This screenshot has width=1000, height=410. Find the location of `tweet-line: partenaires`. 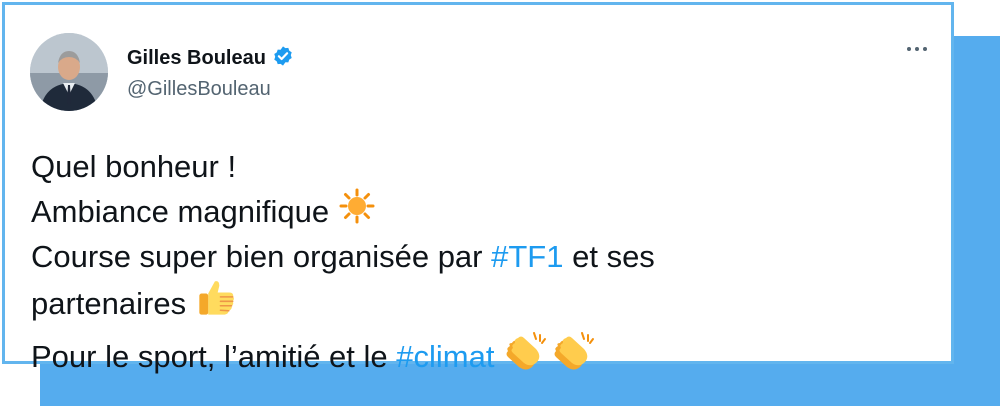

tweet-line: partenaires is located at coordinates (481, 303).